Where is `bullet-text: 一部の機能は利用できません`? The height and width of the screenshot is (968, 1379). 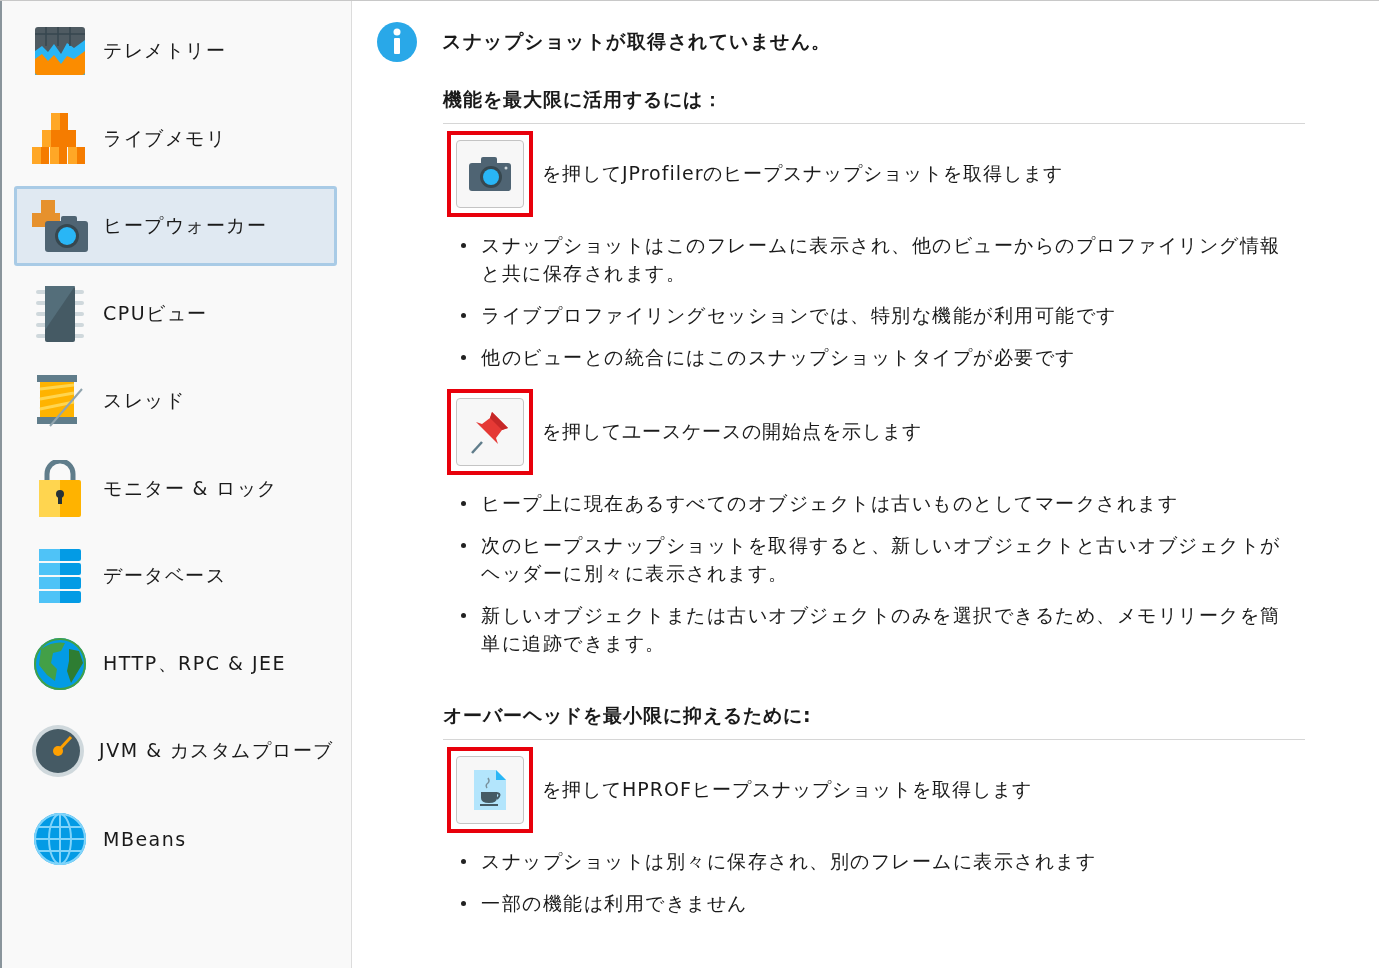 bullet-text: 一部の機能は利用できません is located at coordinates (615, 903).